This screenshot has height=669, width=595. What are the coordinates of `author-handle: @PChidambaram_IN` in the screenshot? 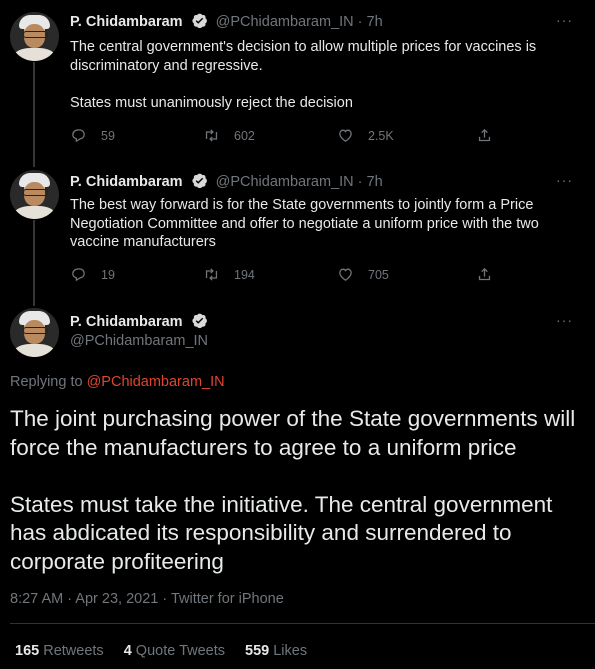 It's located at (139, 341).